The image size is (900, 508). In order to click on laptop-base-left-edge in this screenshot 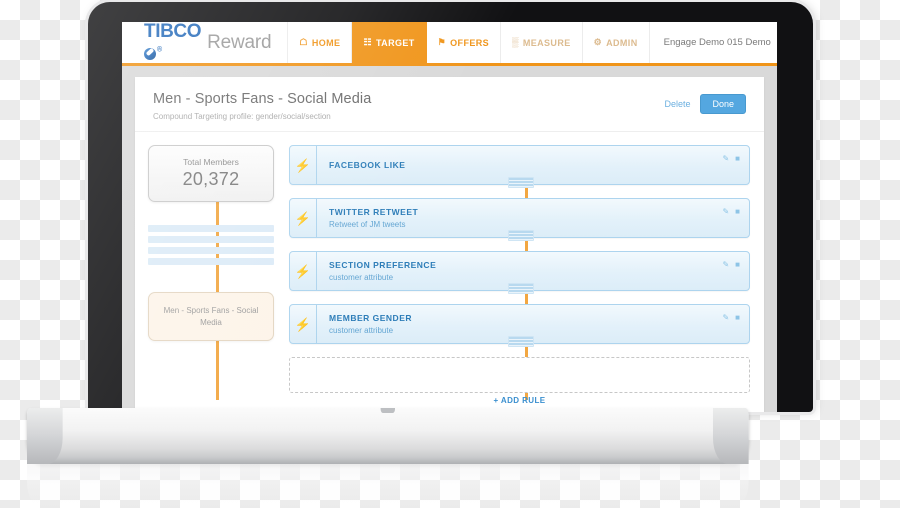, I will do `click(45, 436)`.